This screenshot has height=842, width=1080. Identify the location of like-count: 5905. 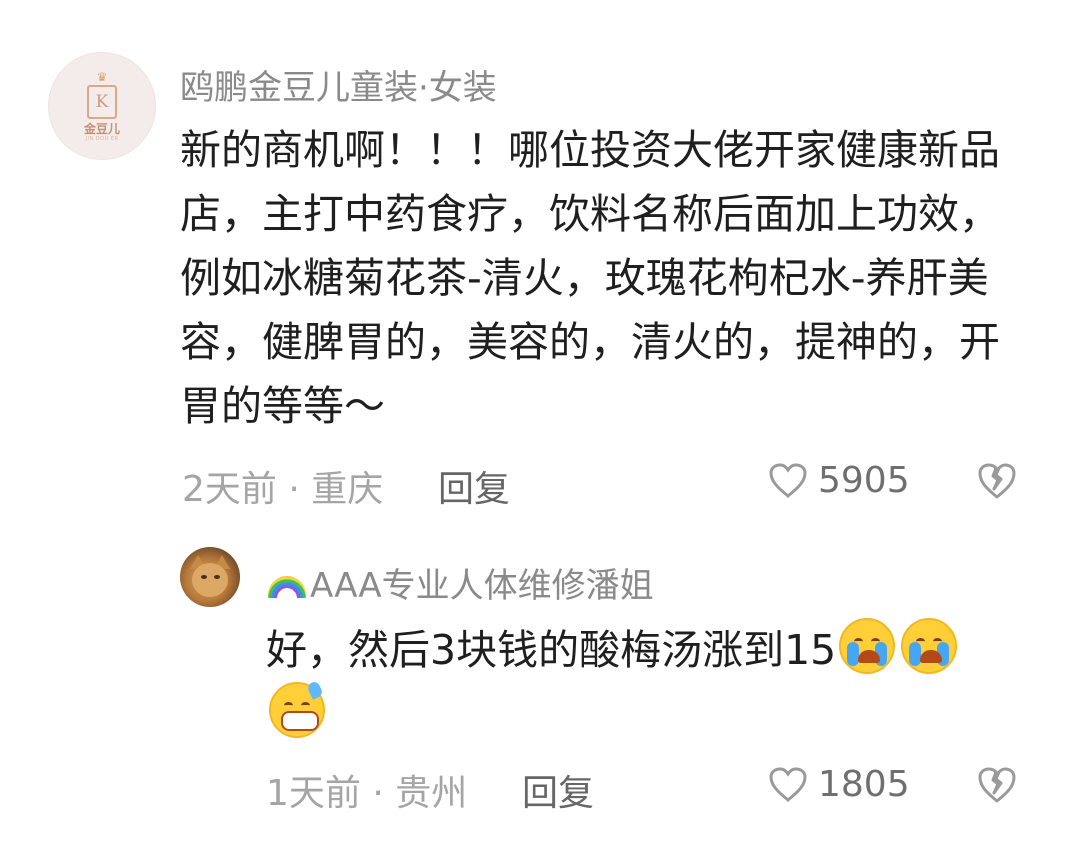
(864, 480).